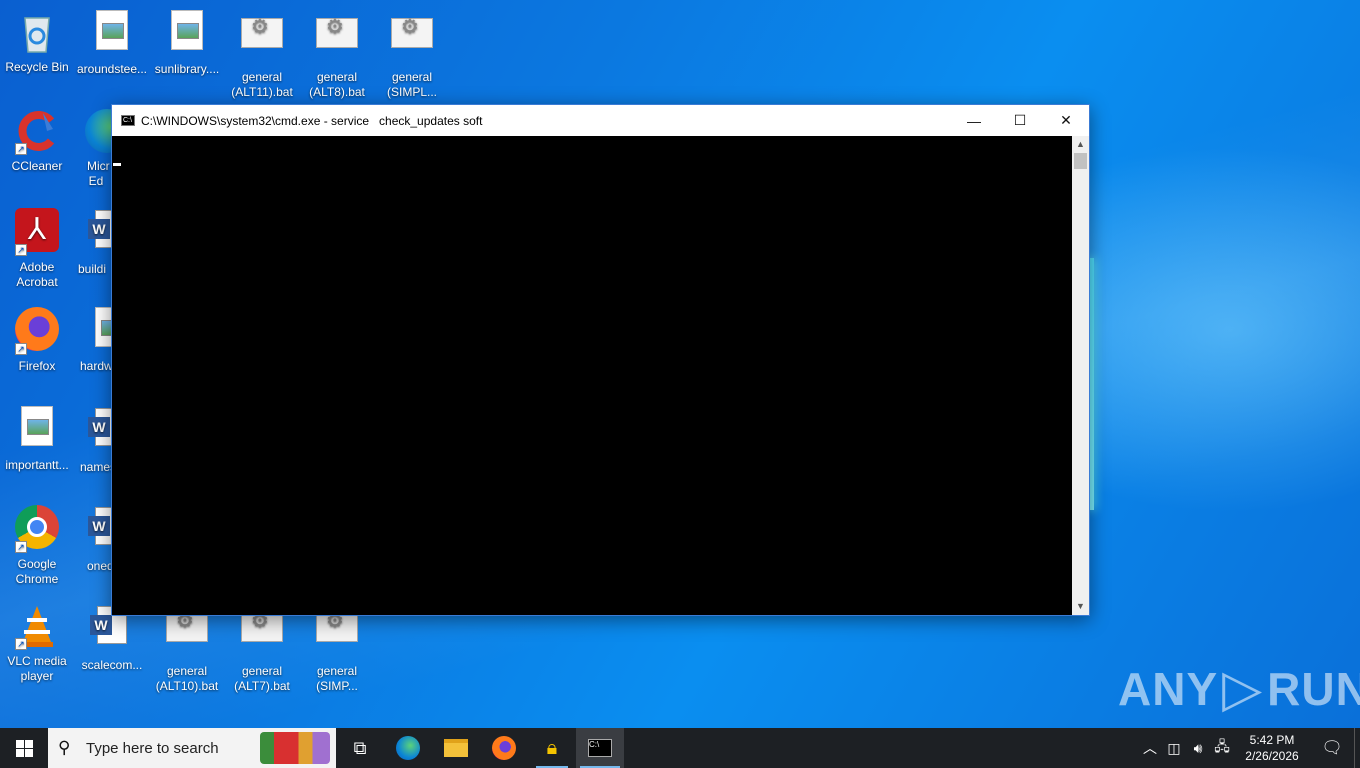 Image resolution: width=1360 pixels, height=768 pixels. I want to click on taskbar-firefox-button, so click(504, 748).